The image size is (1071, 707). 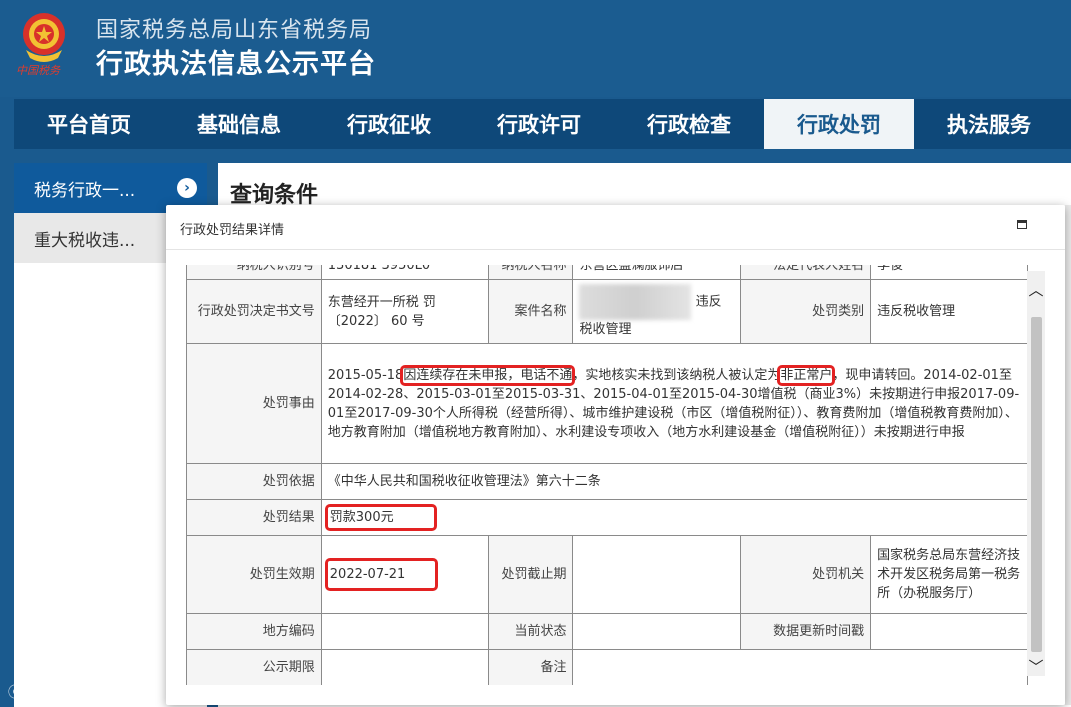 What do you see at coordinates (674, 517) in the screenshot?
I see `result-value: 罚款300元` at bounding box center [674, 517].